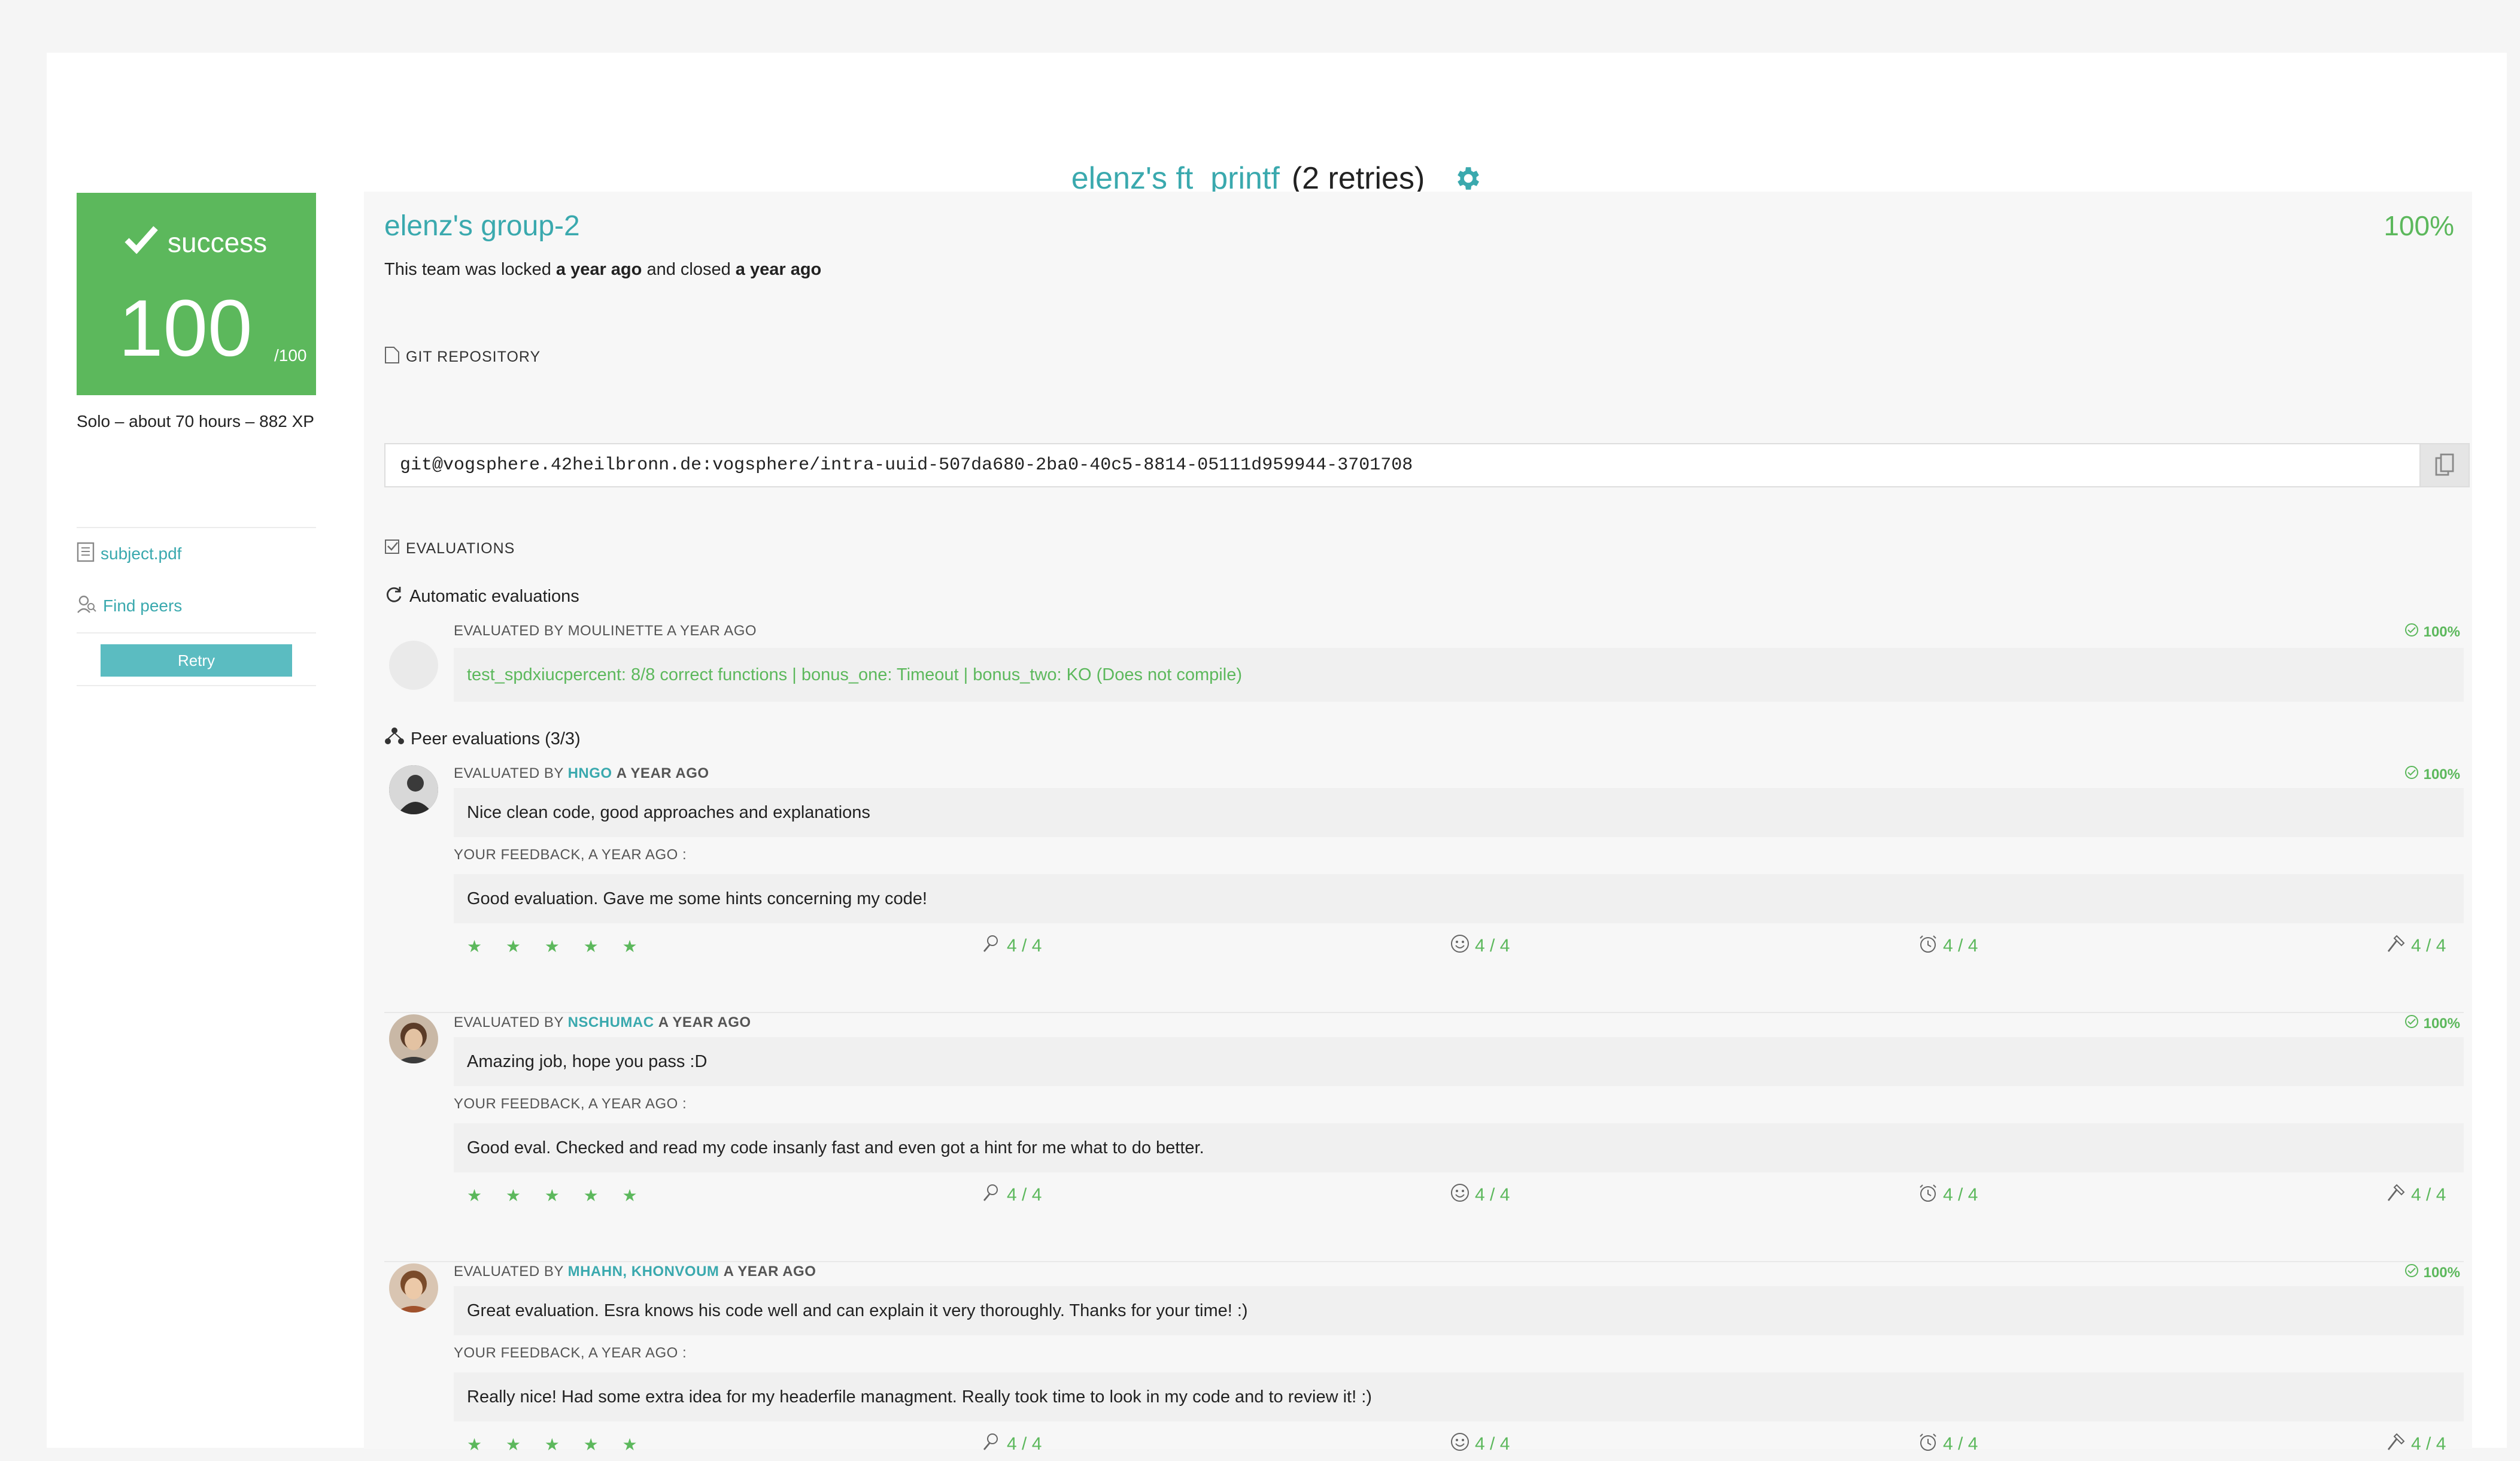  What do you see at coordinates (87, 606) in the screenshot?
I see `find-peers-icon` at bounding box center [87, 606].